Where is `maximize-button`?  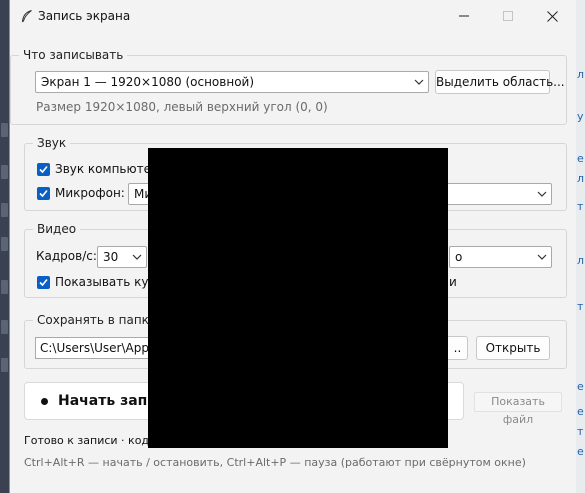
maximize-button is located at coordinates (508, 16).